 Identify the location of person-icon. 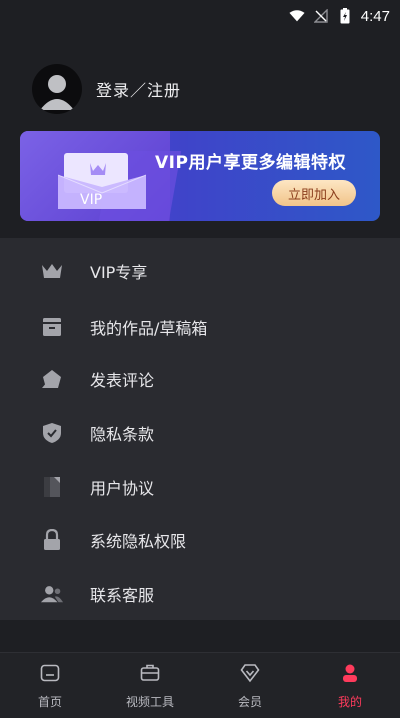
(350, 675).